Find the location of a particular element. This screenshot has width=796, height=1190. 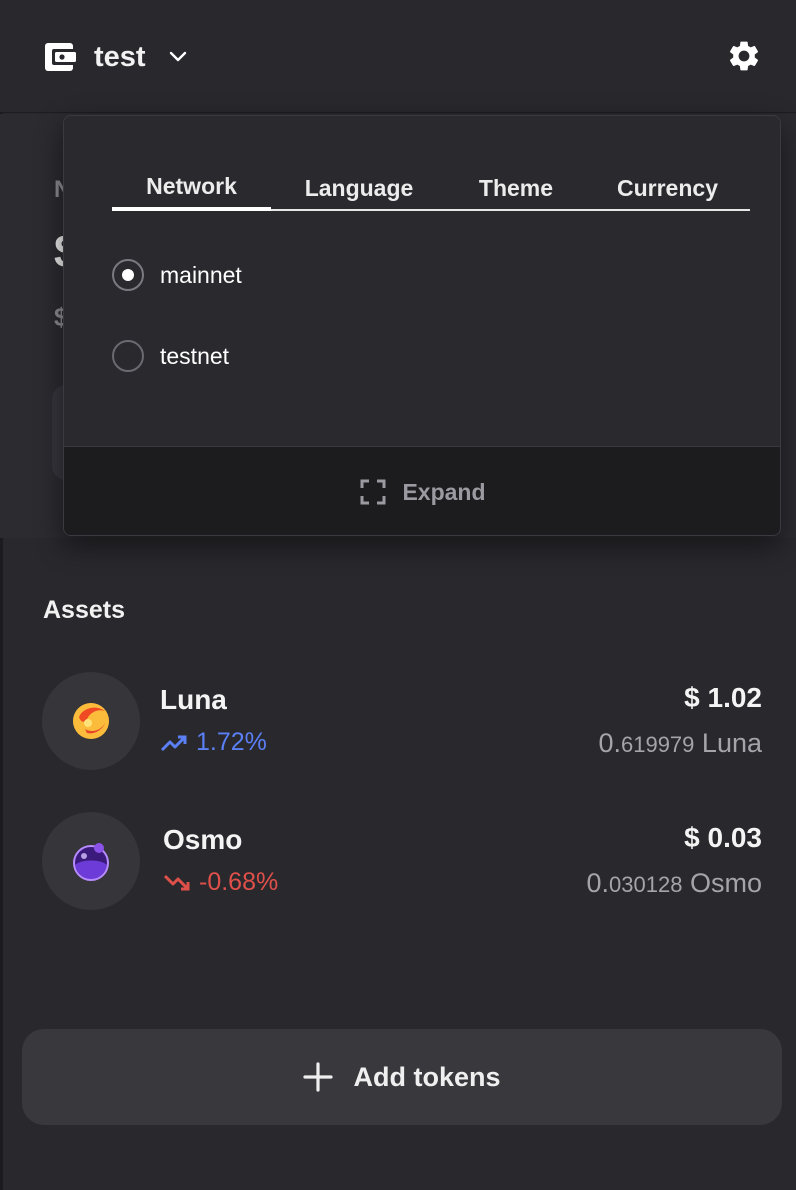

asset-amount: 0.030128 Osmo is located at coordinates (674, 883).